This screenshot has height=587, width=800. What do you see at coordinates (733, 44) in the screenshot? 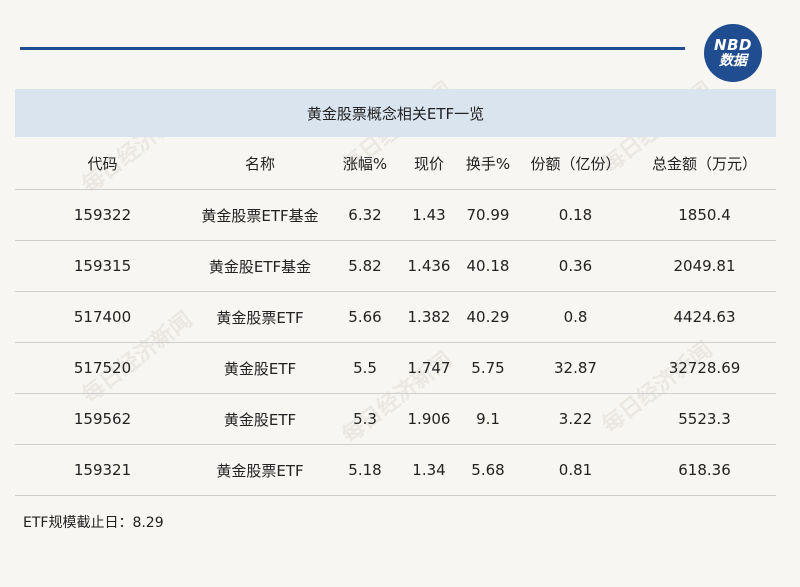
I see `logo-text-nbd: NBD` at bounding box center [733, 44].